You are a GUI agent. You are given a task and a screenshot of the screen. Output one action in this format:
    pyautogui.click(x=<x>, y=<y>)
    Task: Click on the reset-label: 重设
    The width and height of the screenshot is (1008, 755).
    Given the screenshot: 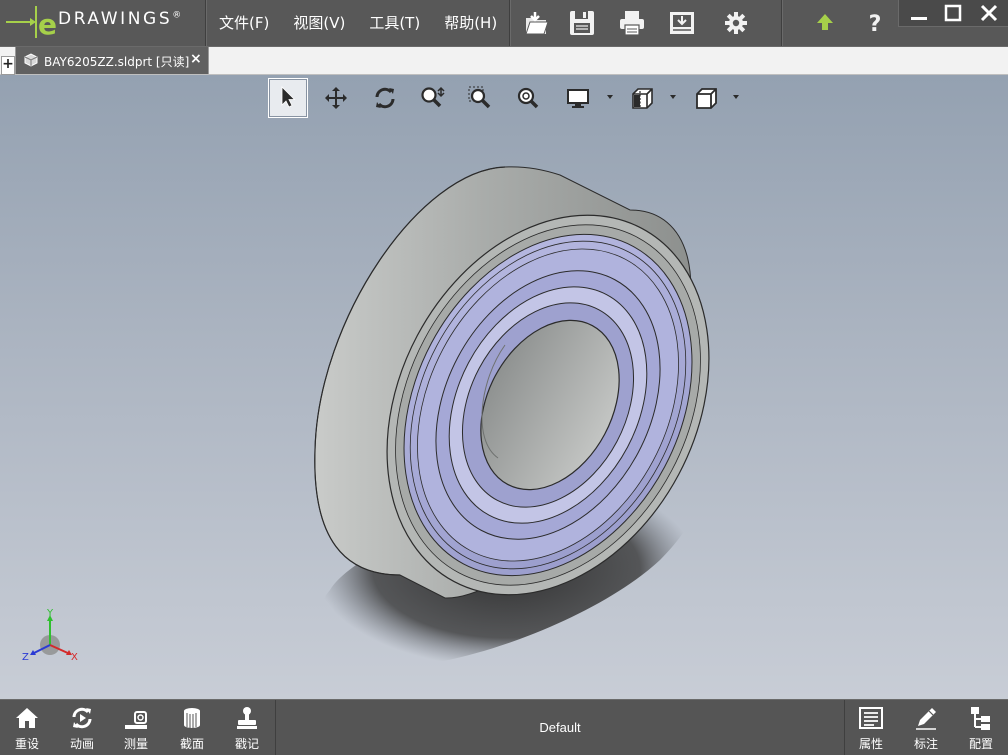 What is the action you would take?
    pyautogui.click(x=26, y=744)
    